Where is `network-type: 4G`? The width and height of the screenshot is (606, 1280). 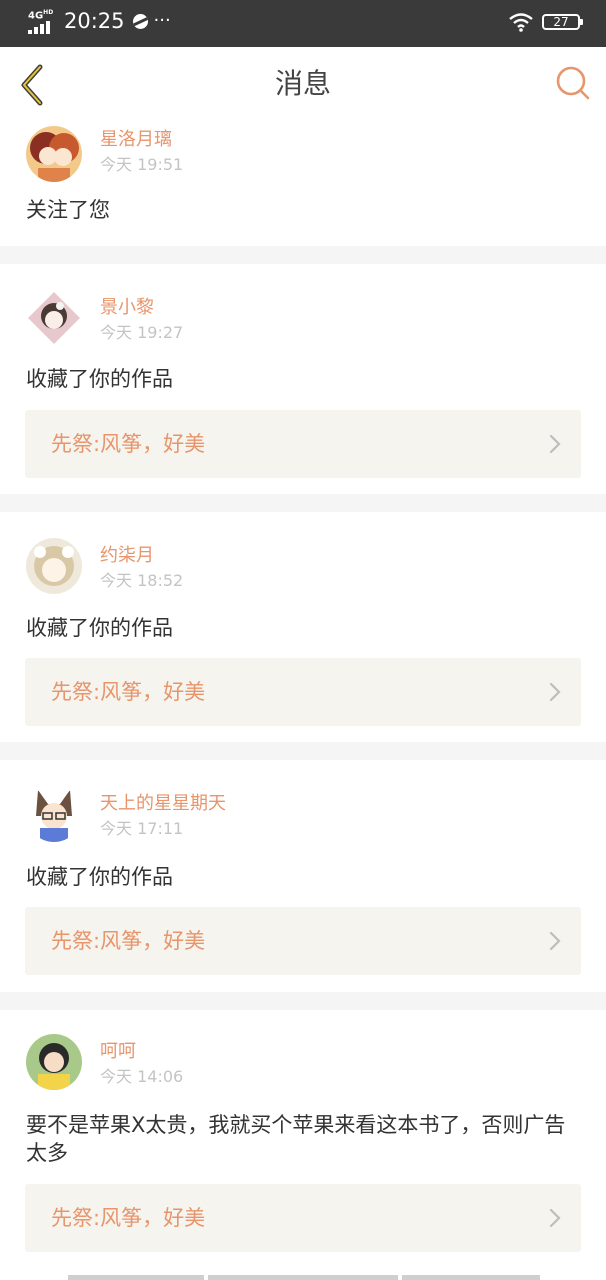
network-type: 4G is located at coordinates (36, 16).